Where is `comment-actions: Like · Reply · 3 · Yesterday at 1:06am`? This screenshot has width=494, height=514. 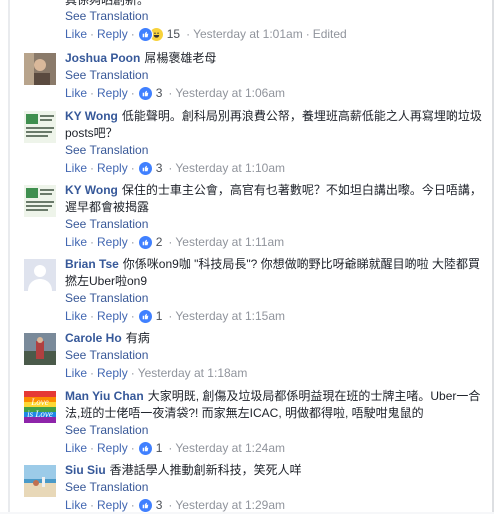
comment-actions: Like · Reply · 3 · Yesterday at 1:06am is located at coordinates (275, 93).